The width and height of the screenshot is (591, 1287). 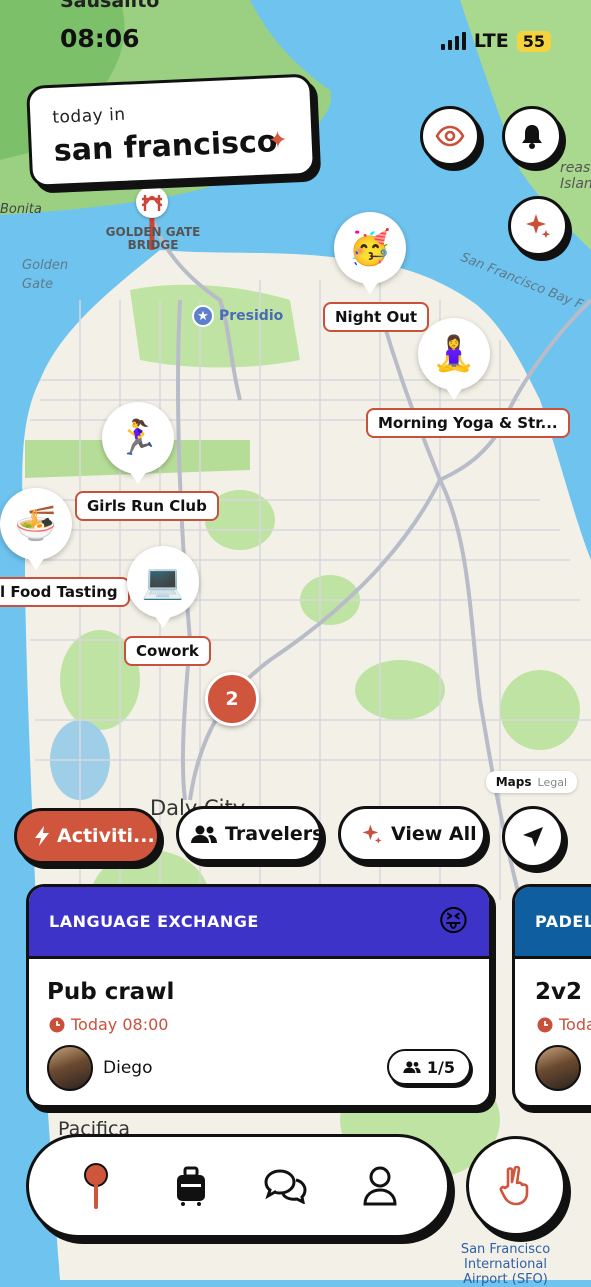 I want to click on recenter-location-button, so click(x=533, y=837).